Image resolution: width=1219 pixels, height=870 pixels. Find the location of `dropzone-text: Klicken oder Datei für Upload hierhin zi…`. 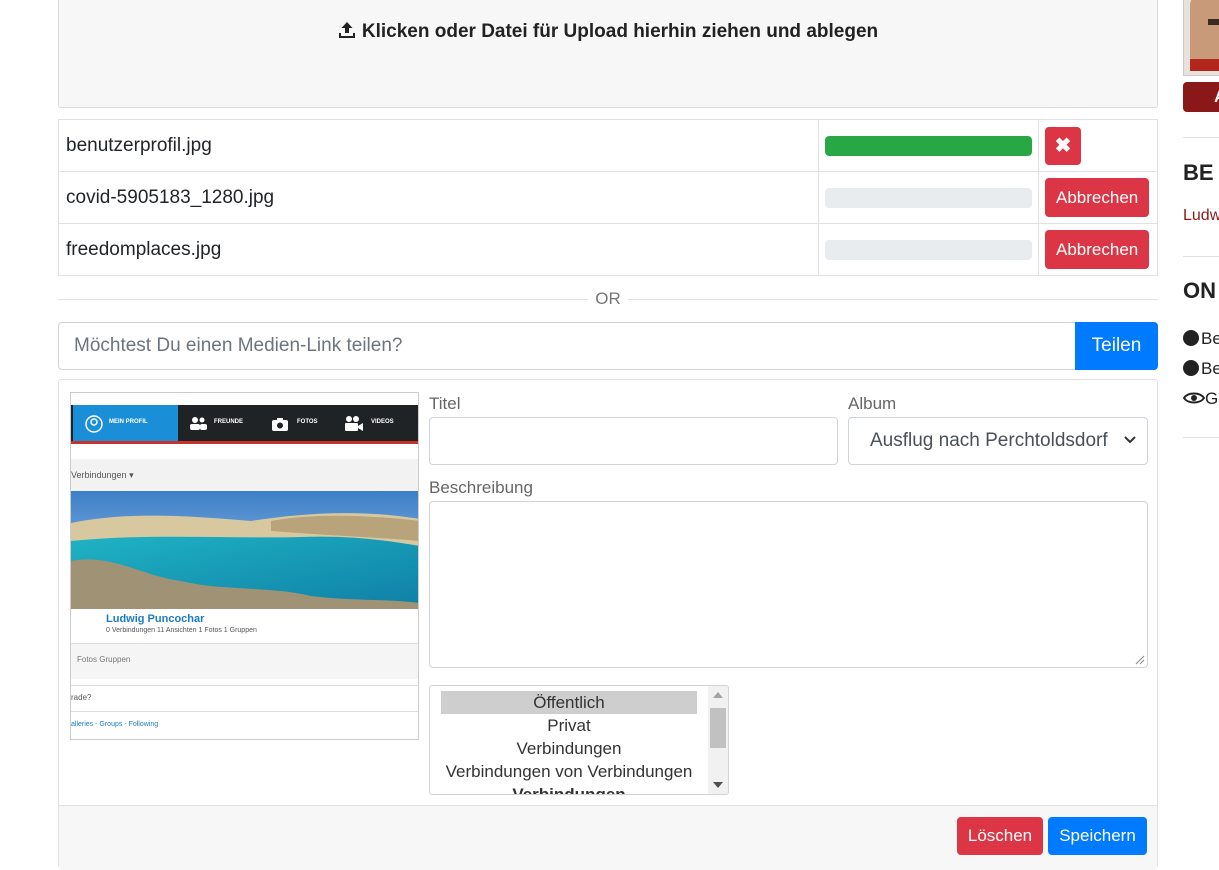

dropzone-text: Klicken oder Datei für Upload hierhin zi… is located at coordinates (620, 31).